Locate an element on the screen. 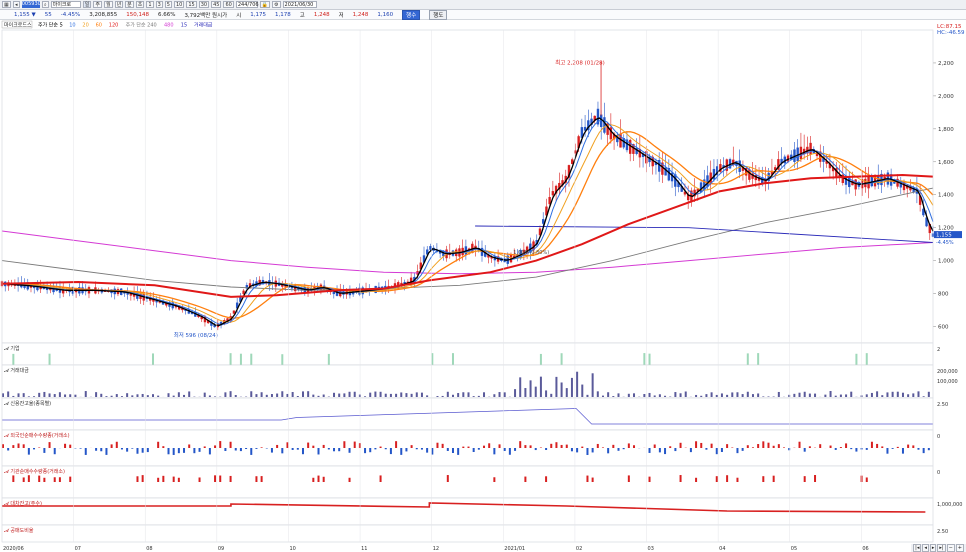 The image size is (966, 552). search-icon: ⌕ is located at coordinates (45, 4).